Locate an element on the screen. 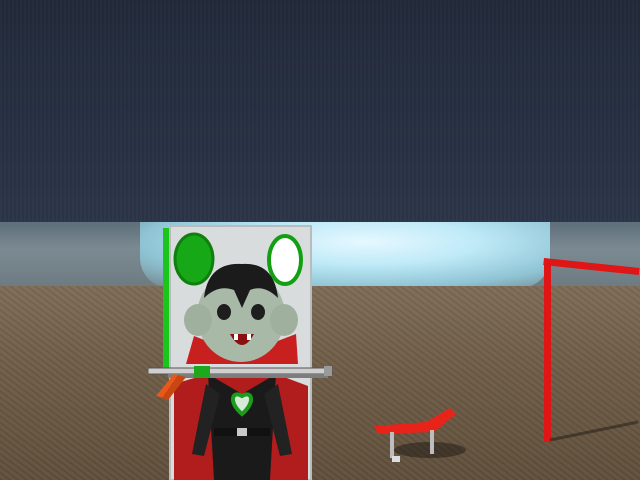 The width and height of the screenshot is (640, 480). red-slide-prop is located at coordinates (420, 433).